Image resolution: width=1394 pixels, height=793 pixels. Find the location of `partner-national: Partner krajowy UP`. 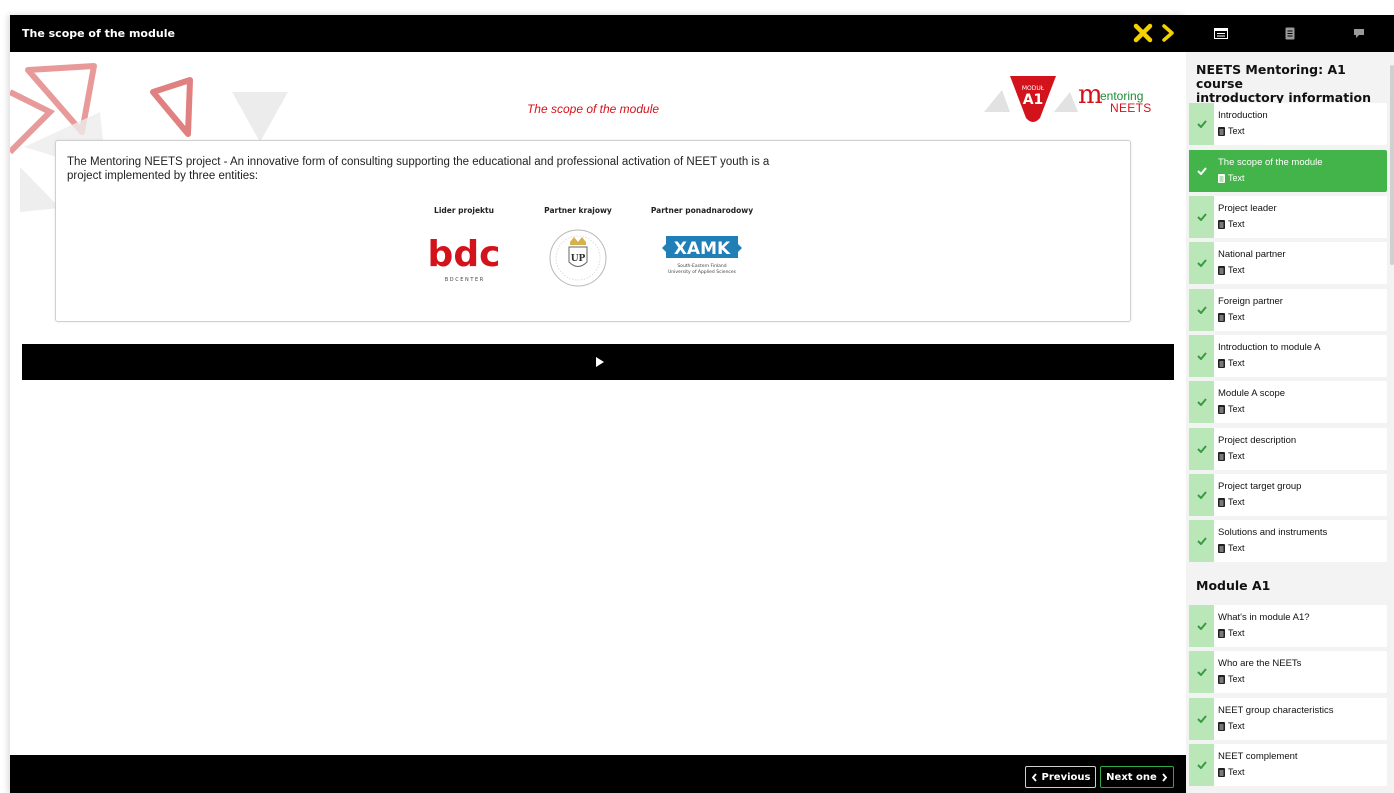

partner-national: Partner krajowy UP is located at coordinates (578, 246).